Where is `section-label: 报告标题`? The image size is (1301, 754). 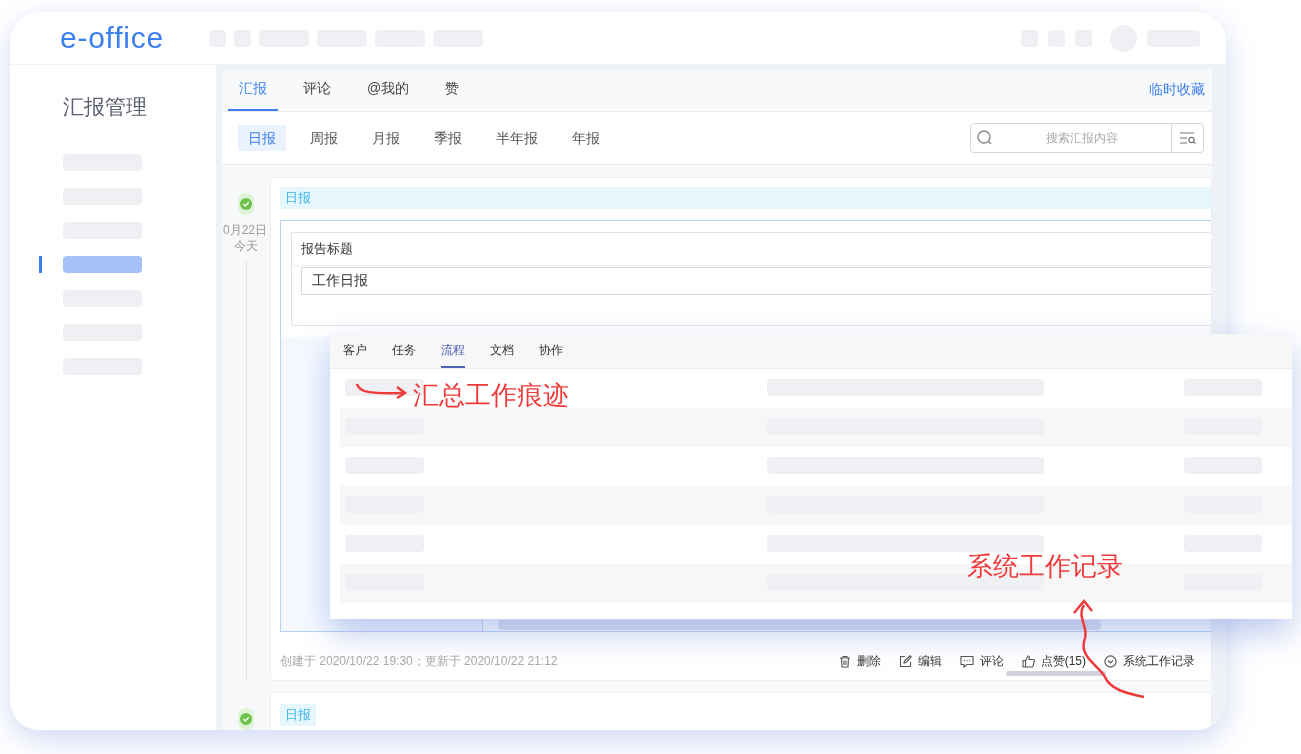
section-label: 报告标题 is located at coordinates (751, 249).